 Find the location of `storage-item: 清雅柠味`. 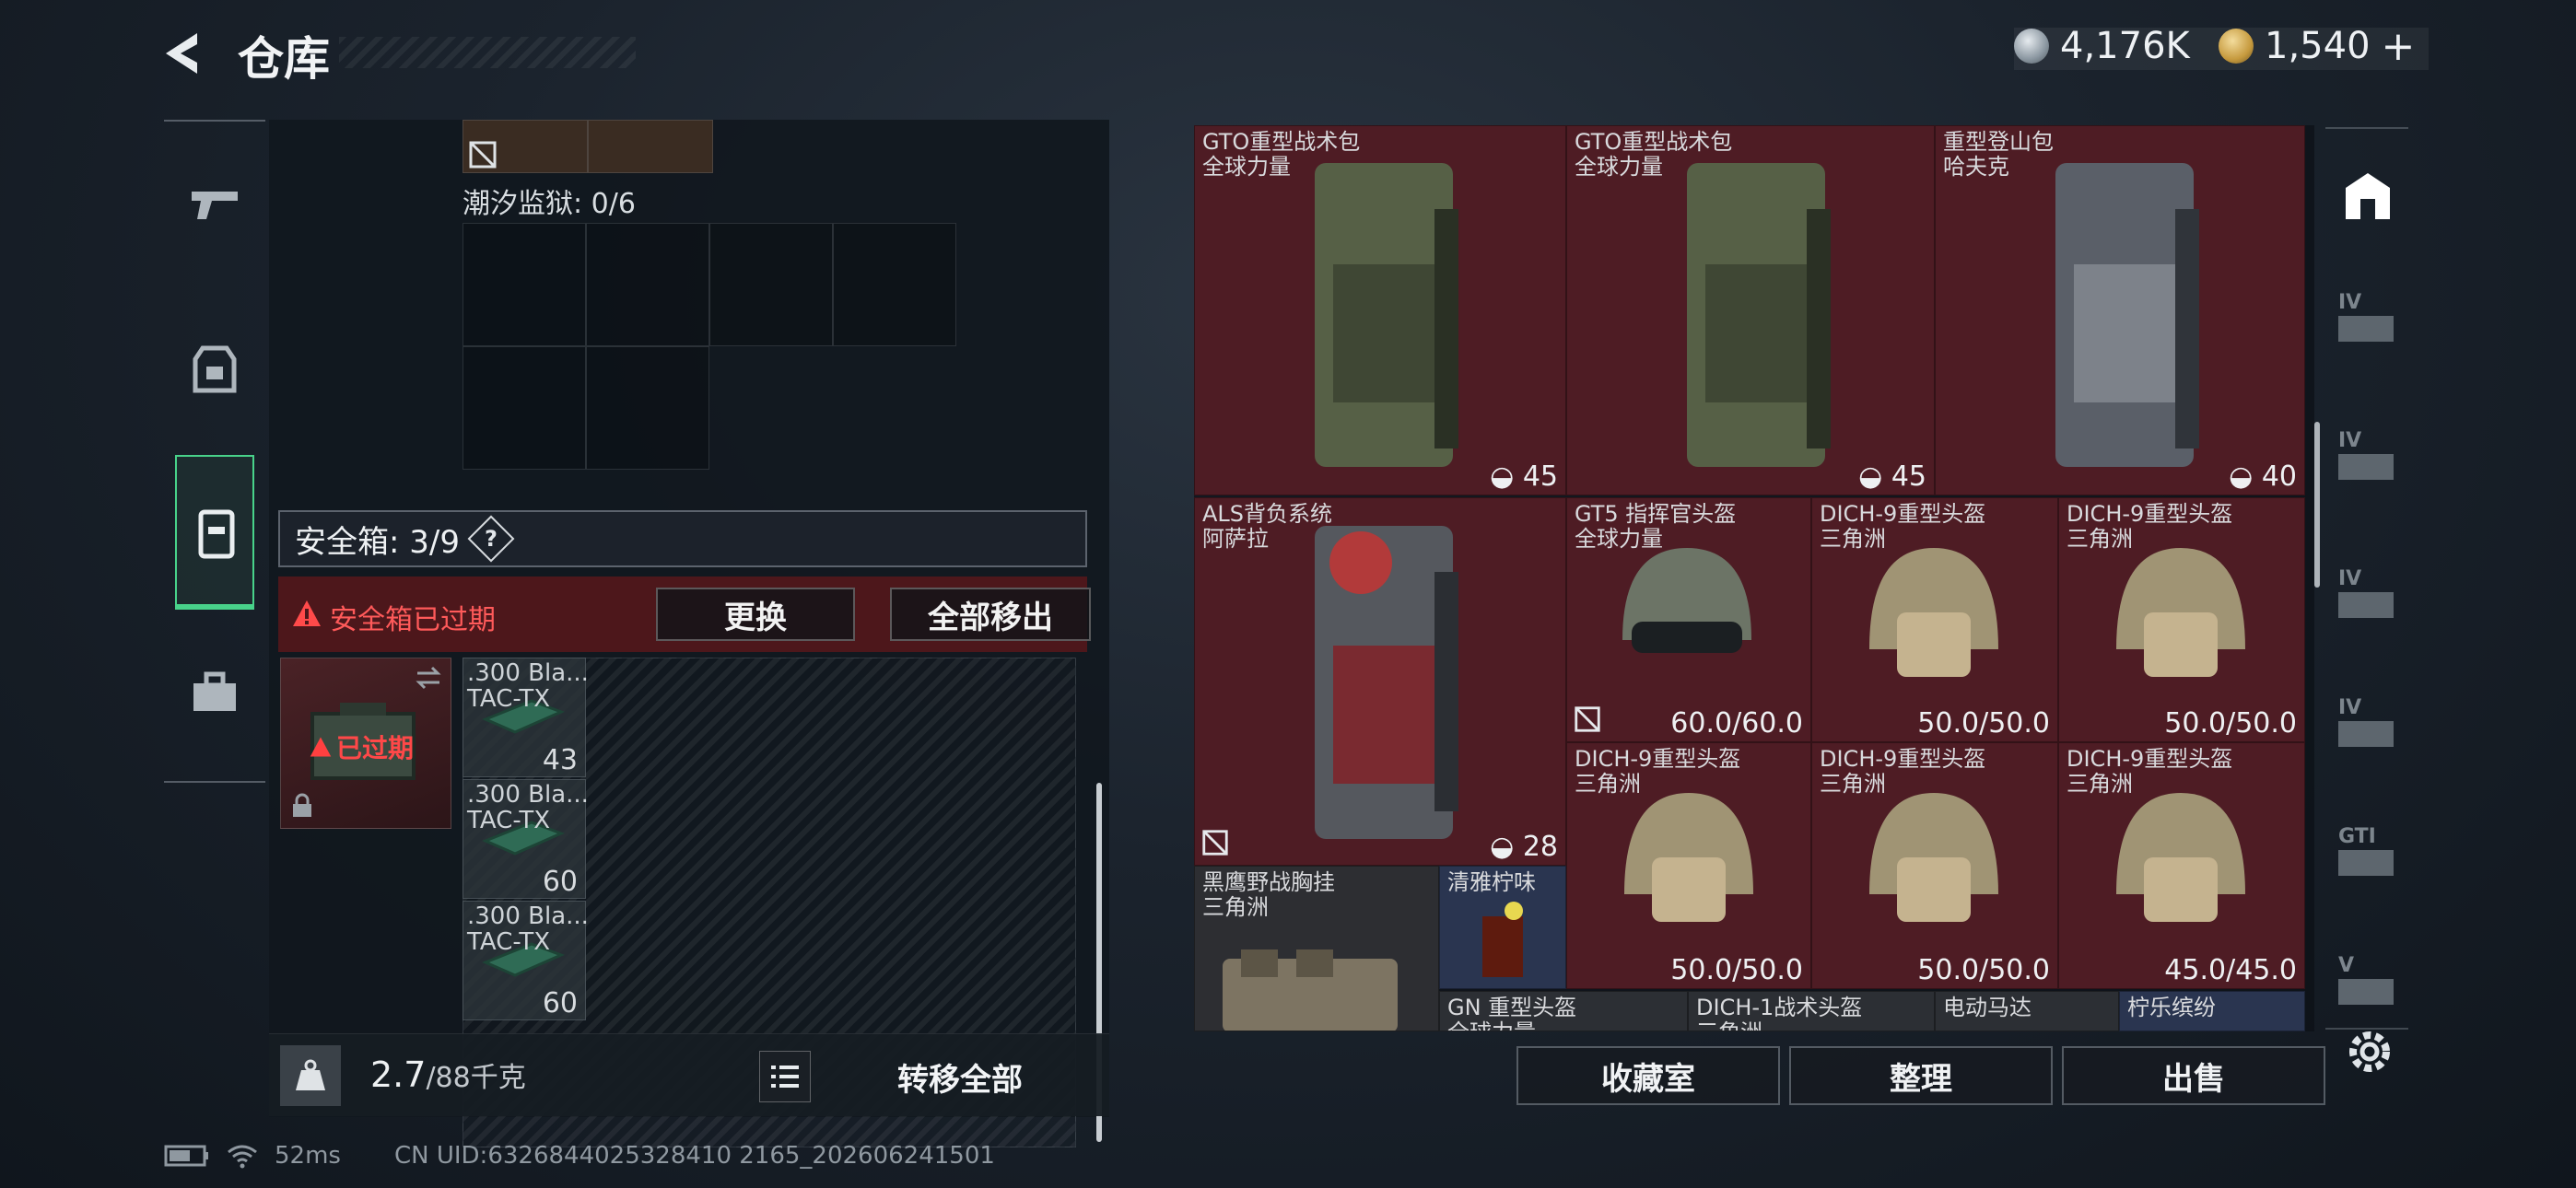

storage-item: 清雅柠味 is located at coordinates (1502, 927).